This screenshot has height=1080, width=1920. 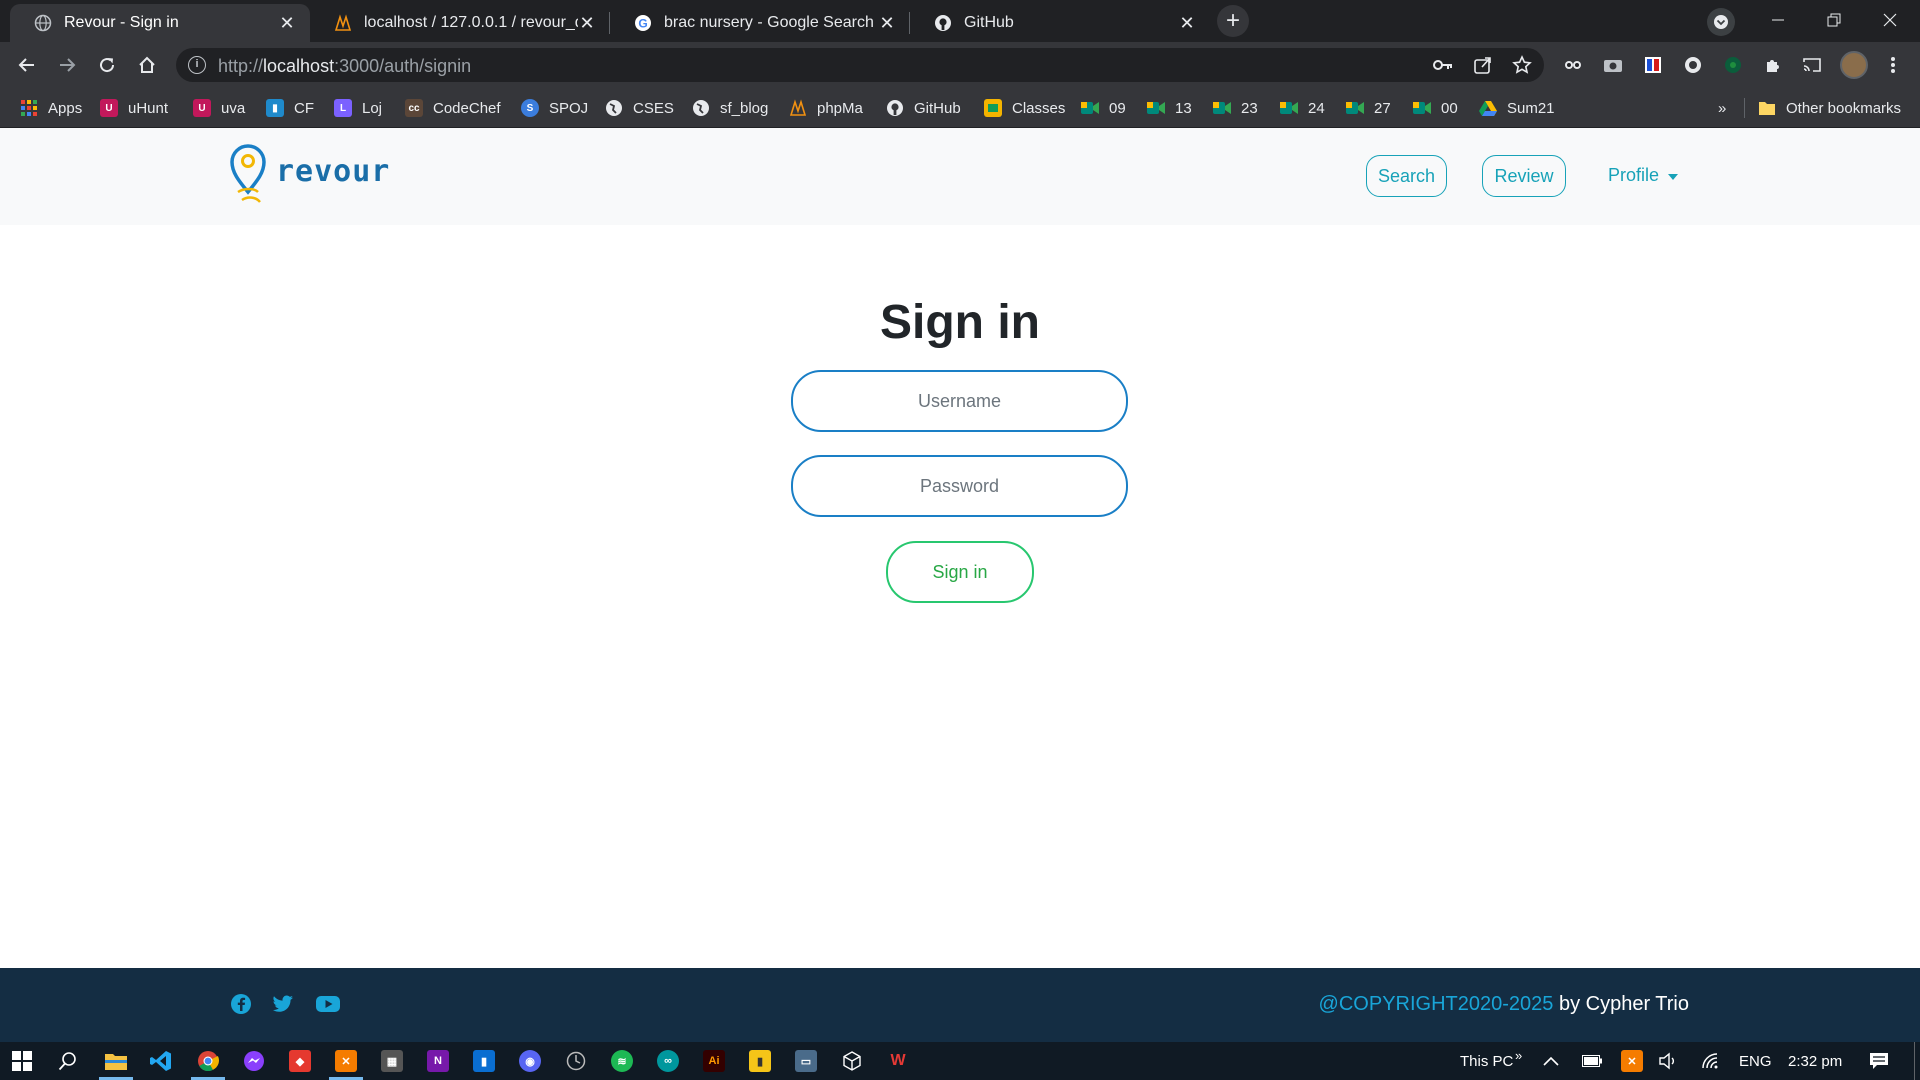 What do you see at coordinates (960, 1005) in the screenshot?
I see `site-footer: @COPYRIGHT2020-2025 by Cypher Trio` at bounding box center [960, 1005].